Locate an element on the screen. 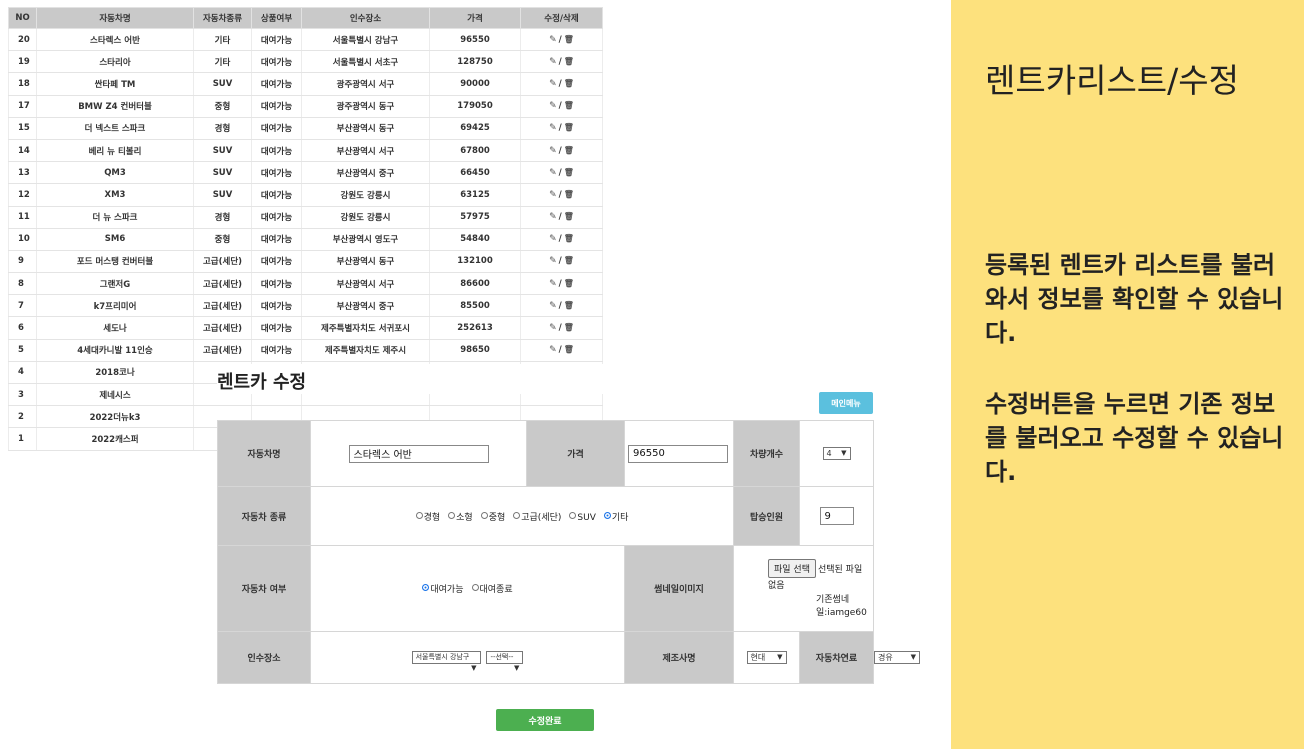 The width and height of the screenshot is (1304, 749). car-type-radio-4: SUV is located at coordinates (582, 517).